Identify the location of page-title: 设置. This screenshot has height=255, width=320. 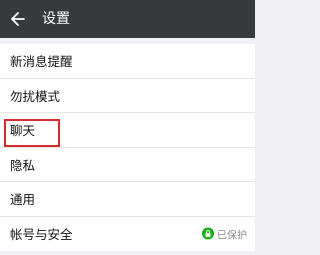
(56, 19).